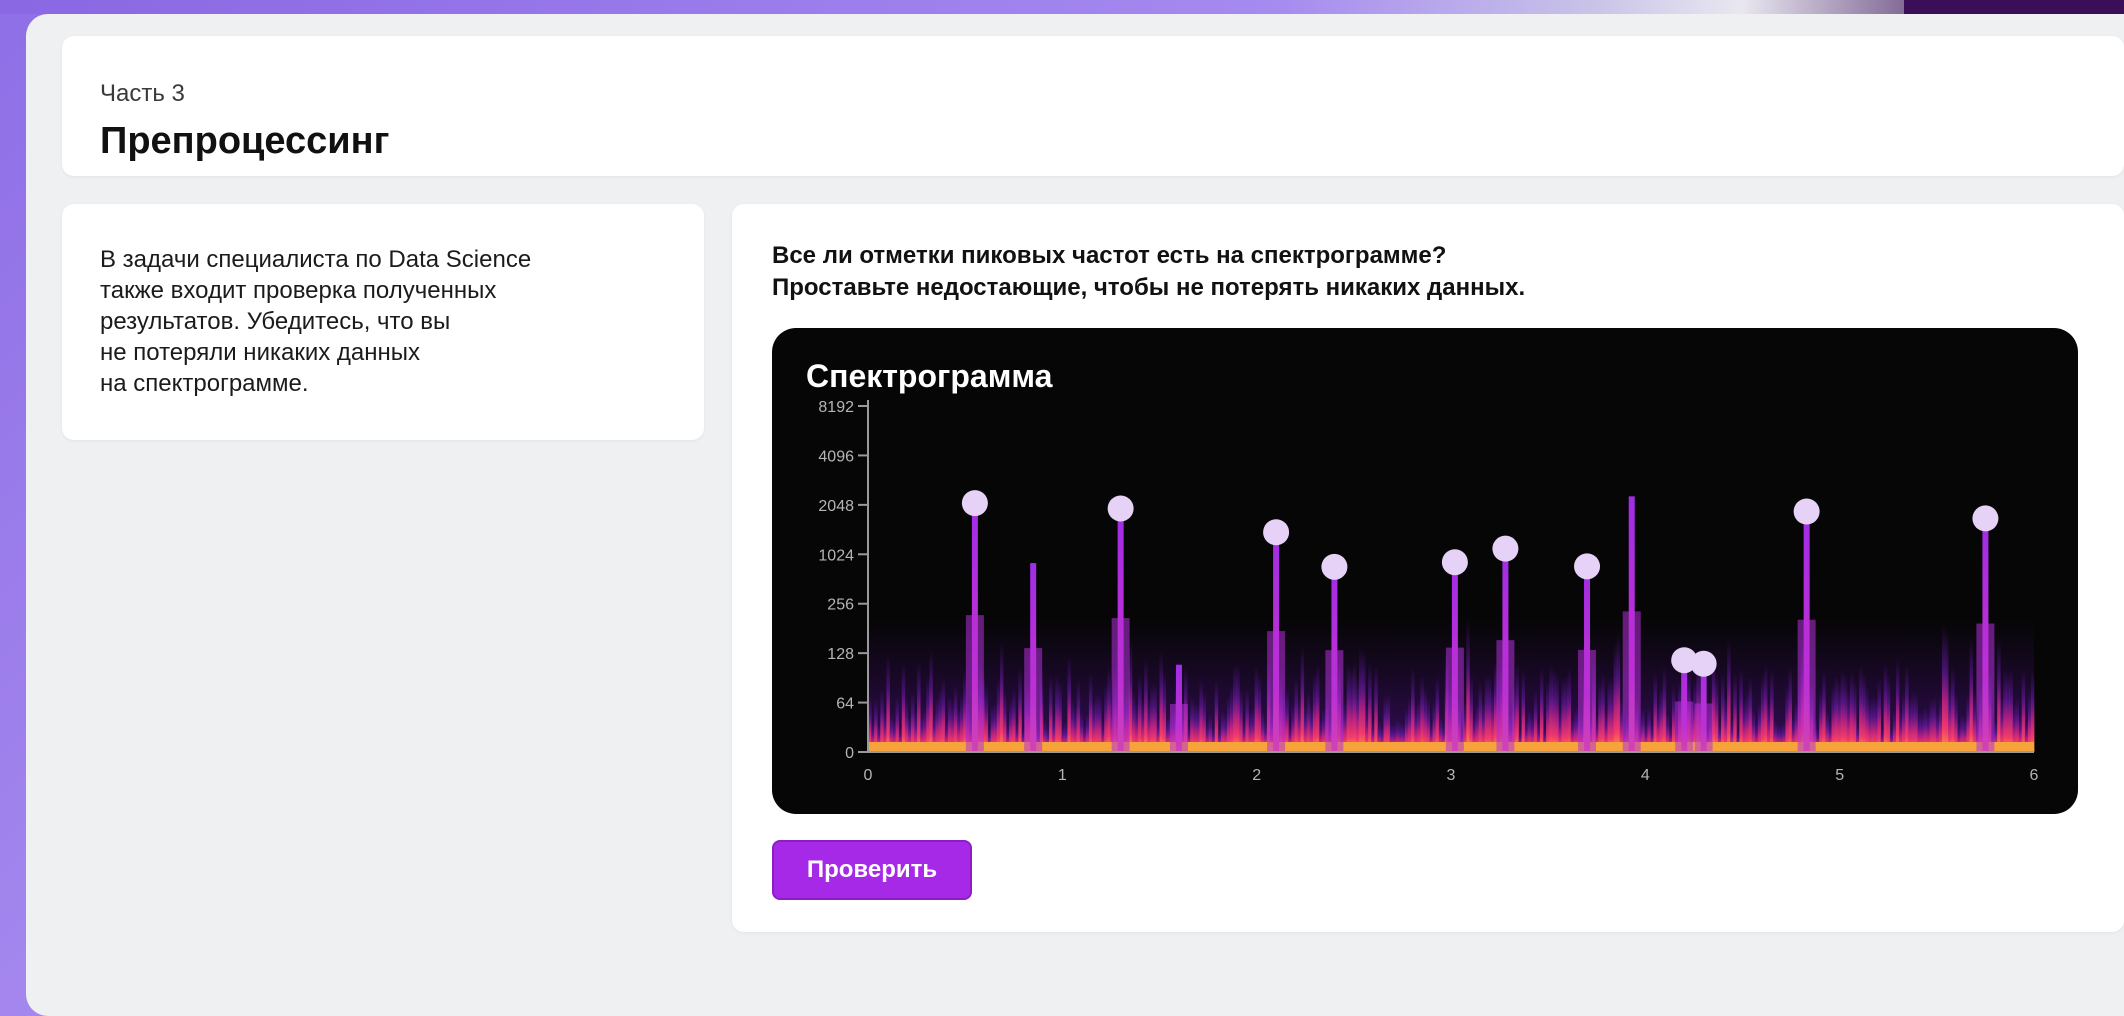  What do you see at coordinates (1839, 775) in the screenshot?
I see `x-tick-label: 5` at bounding box center [1839, 775].